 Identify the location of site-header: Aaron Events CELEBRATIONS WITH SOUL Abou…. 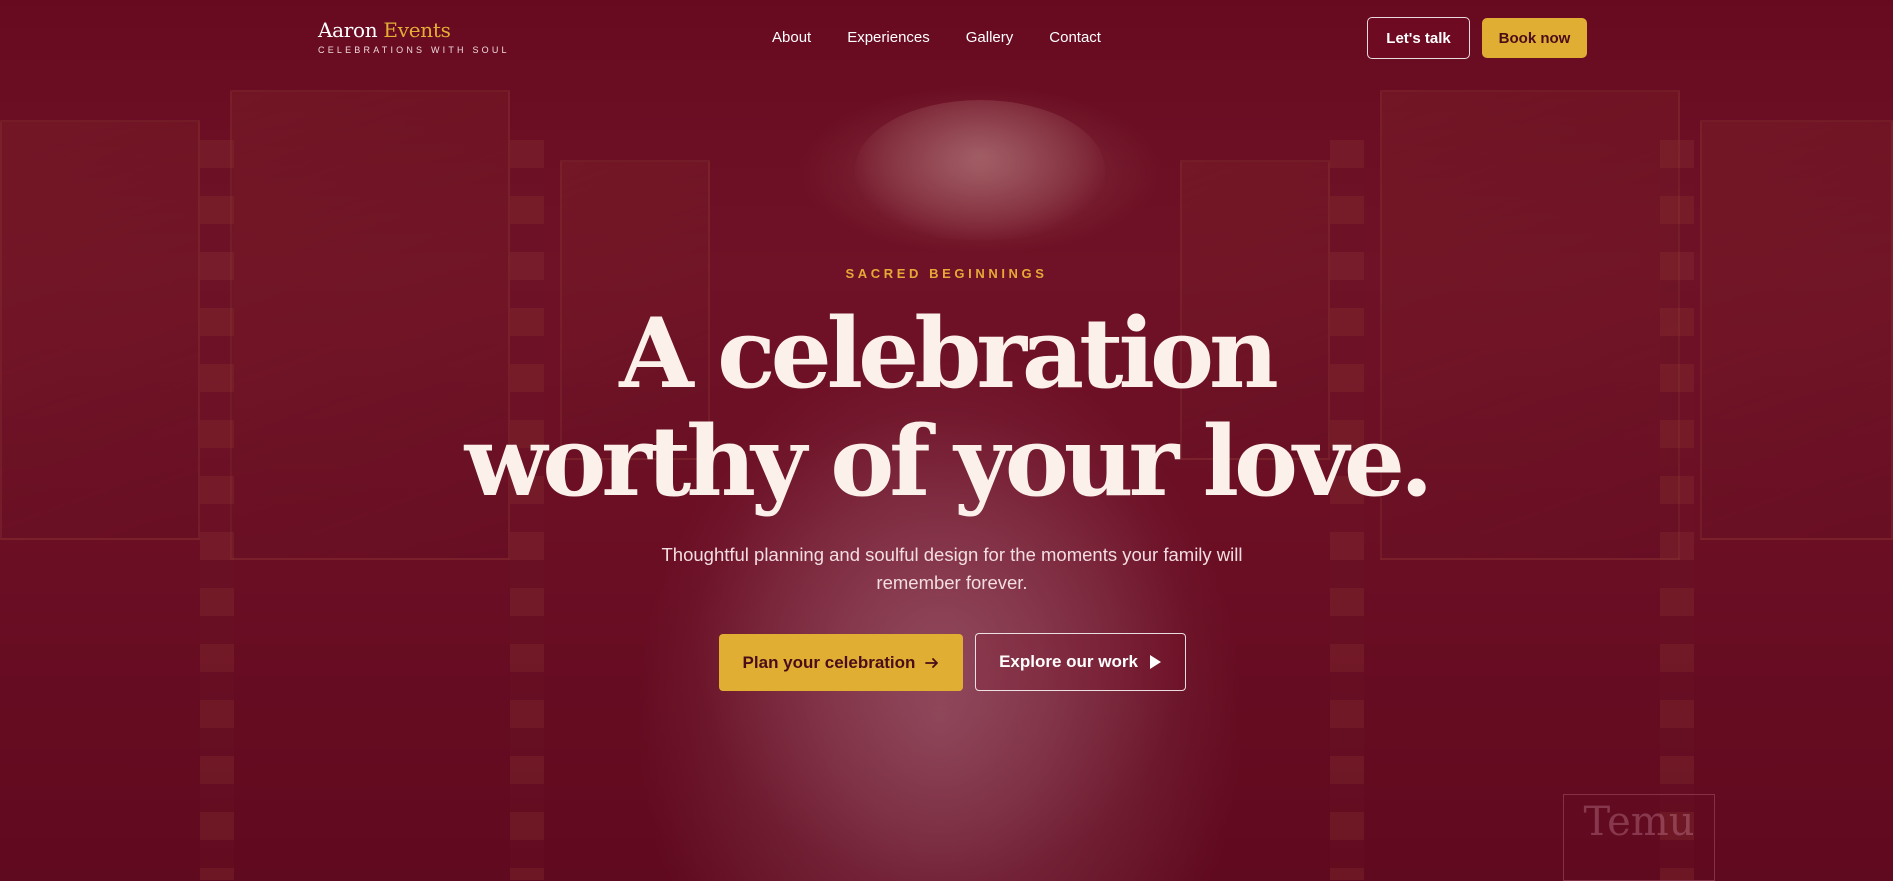
(946, 38).